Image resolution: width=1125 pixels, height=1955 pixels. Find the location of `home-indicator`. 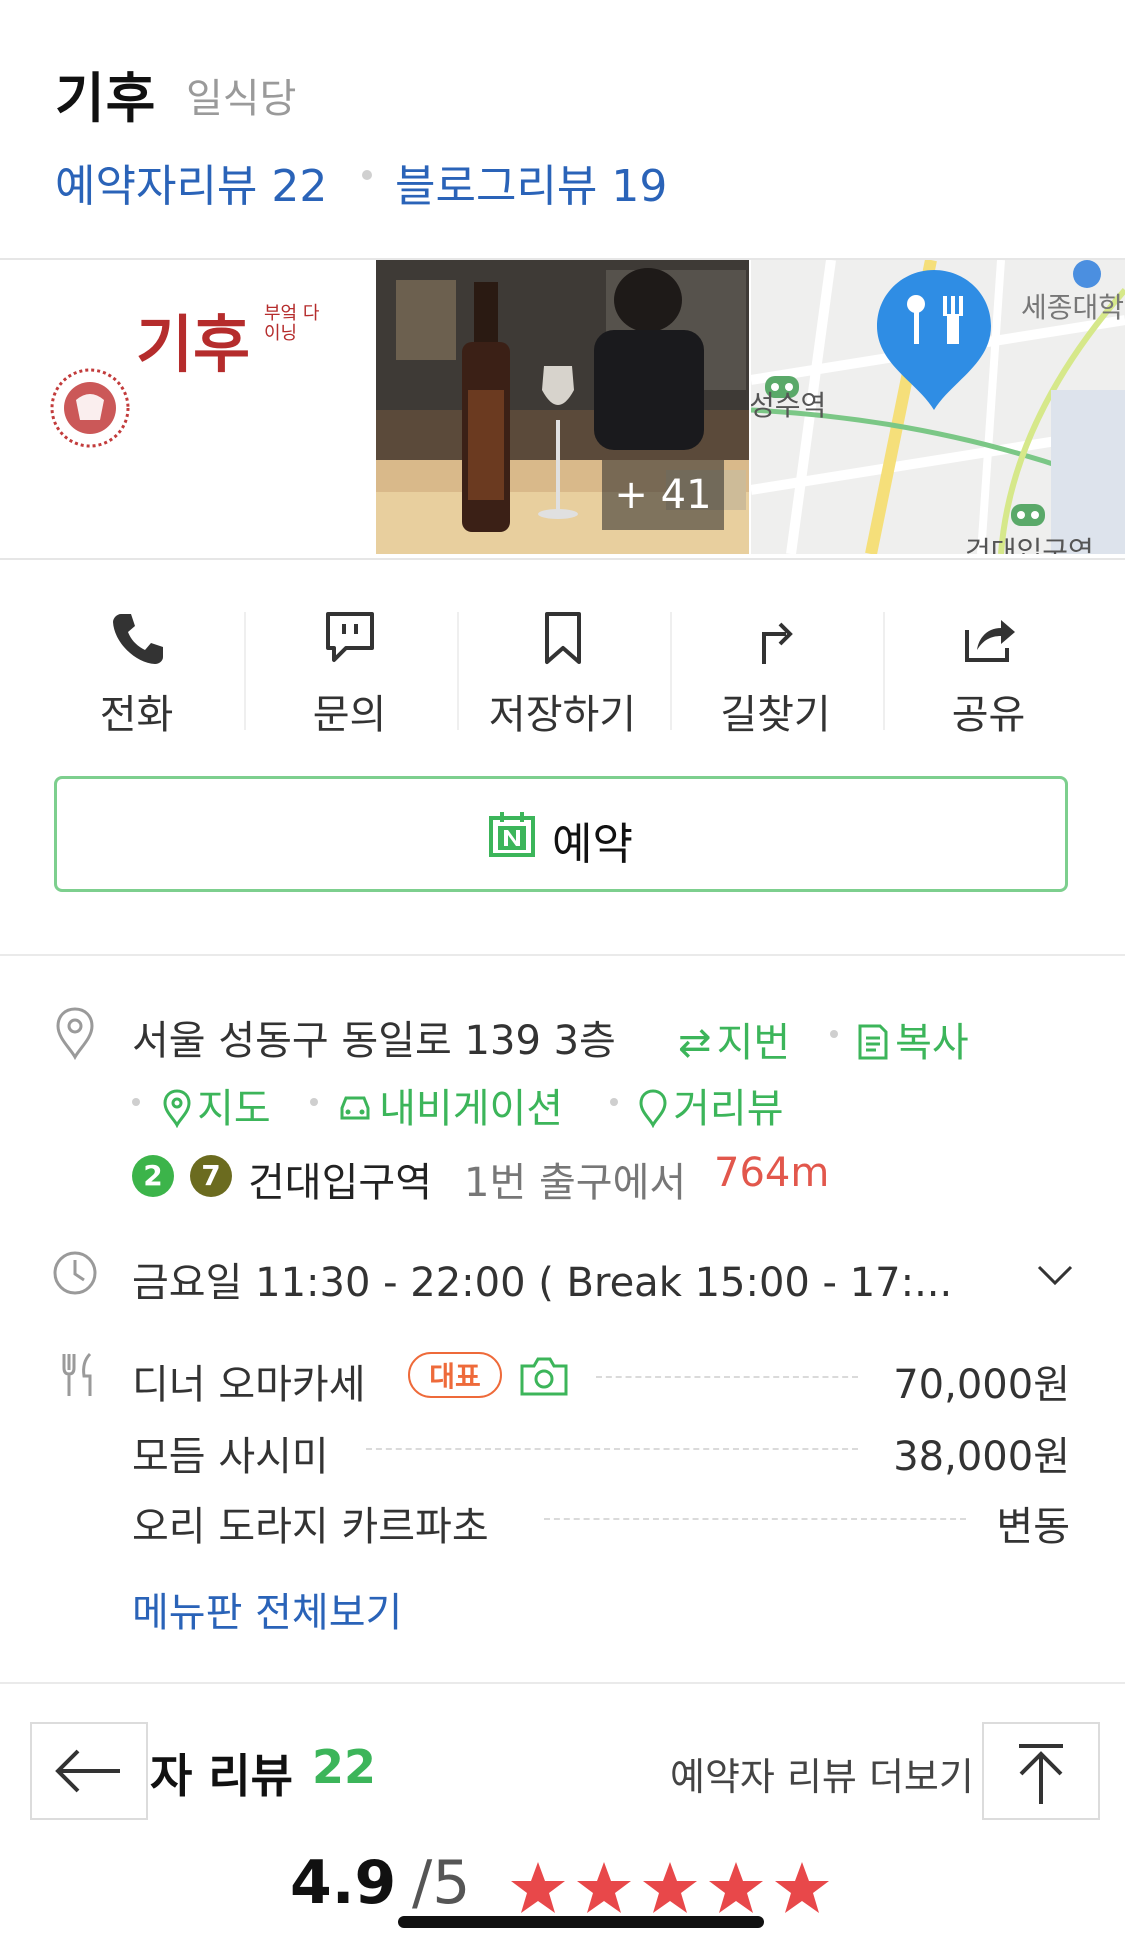

home-indicator is located at coordinates (581, 1922).